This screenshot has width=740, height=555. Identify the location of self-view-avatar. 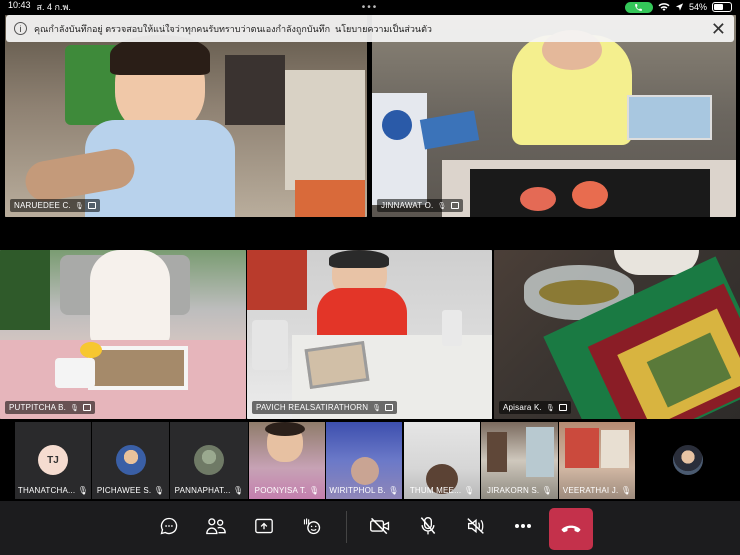
(688, 460).